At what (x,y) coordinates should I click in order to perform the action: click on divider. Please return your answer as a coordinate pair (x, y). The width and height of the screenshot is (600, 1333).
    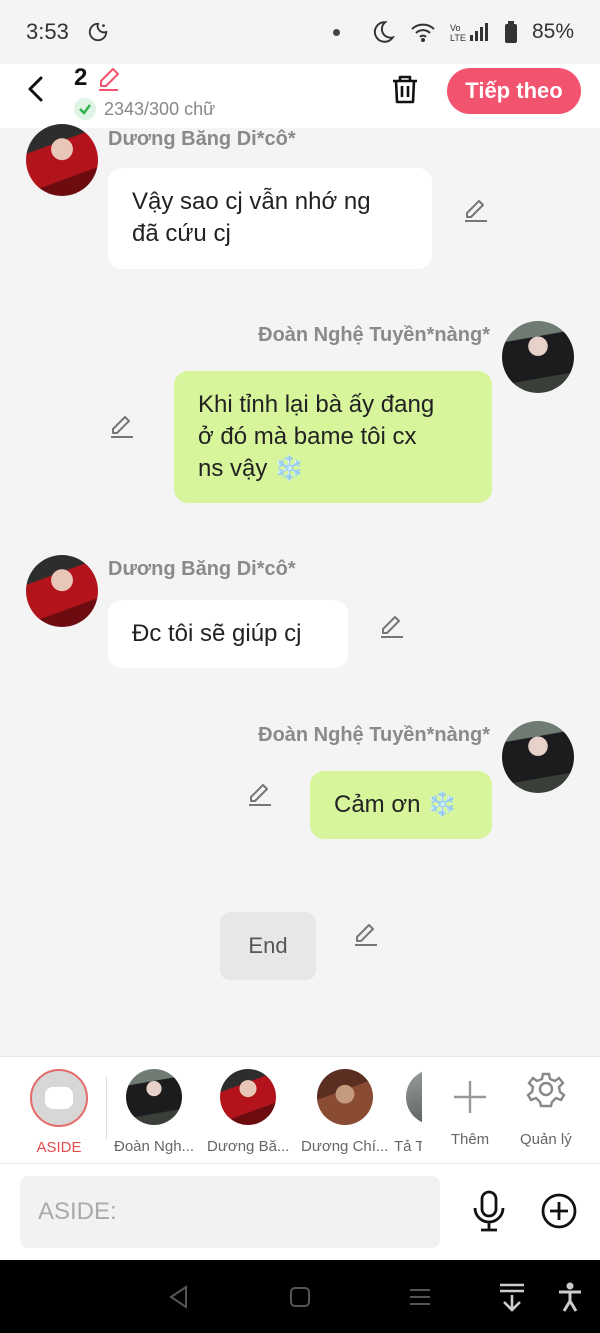
    Looking at the image, I should click on (106, 1108).